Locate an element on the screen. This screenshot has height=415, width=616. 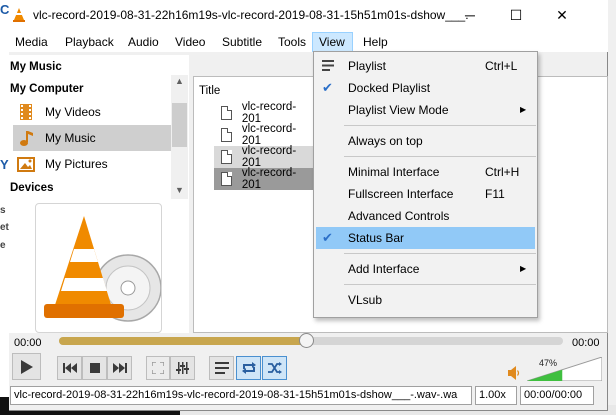
scroll-up-icon: ▲ is located at coordinates (179, 81).